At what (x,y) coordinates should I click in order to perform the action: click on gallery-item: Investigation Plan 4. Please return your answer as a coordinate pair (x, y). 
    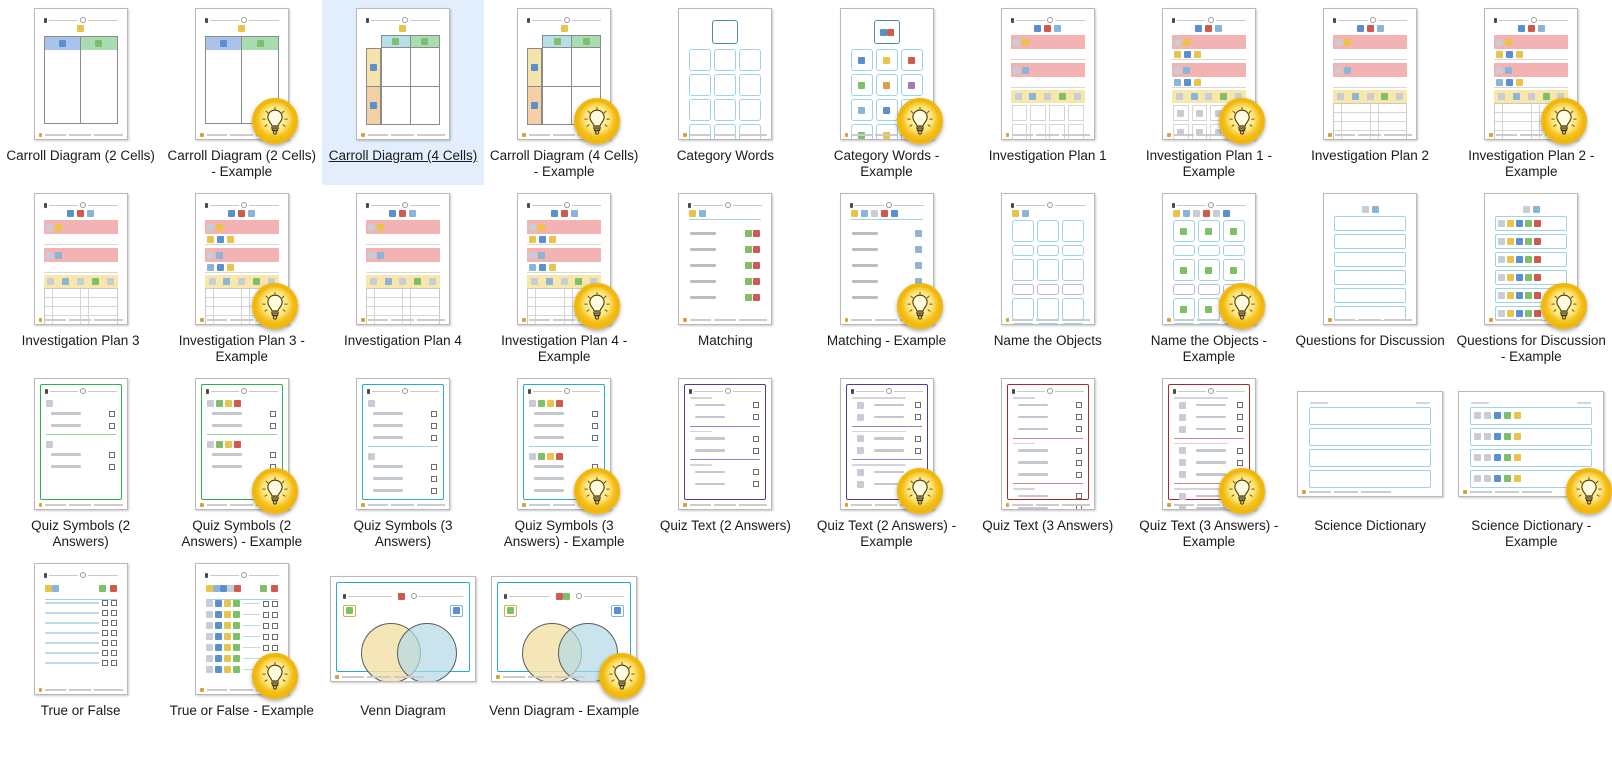
    Looking at the image, I should click on (402, 277).